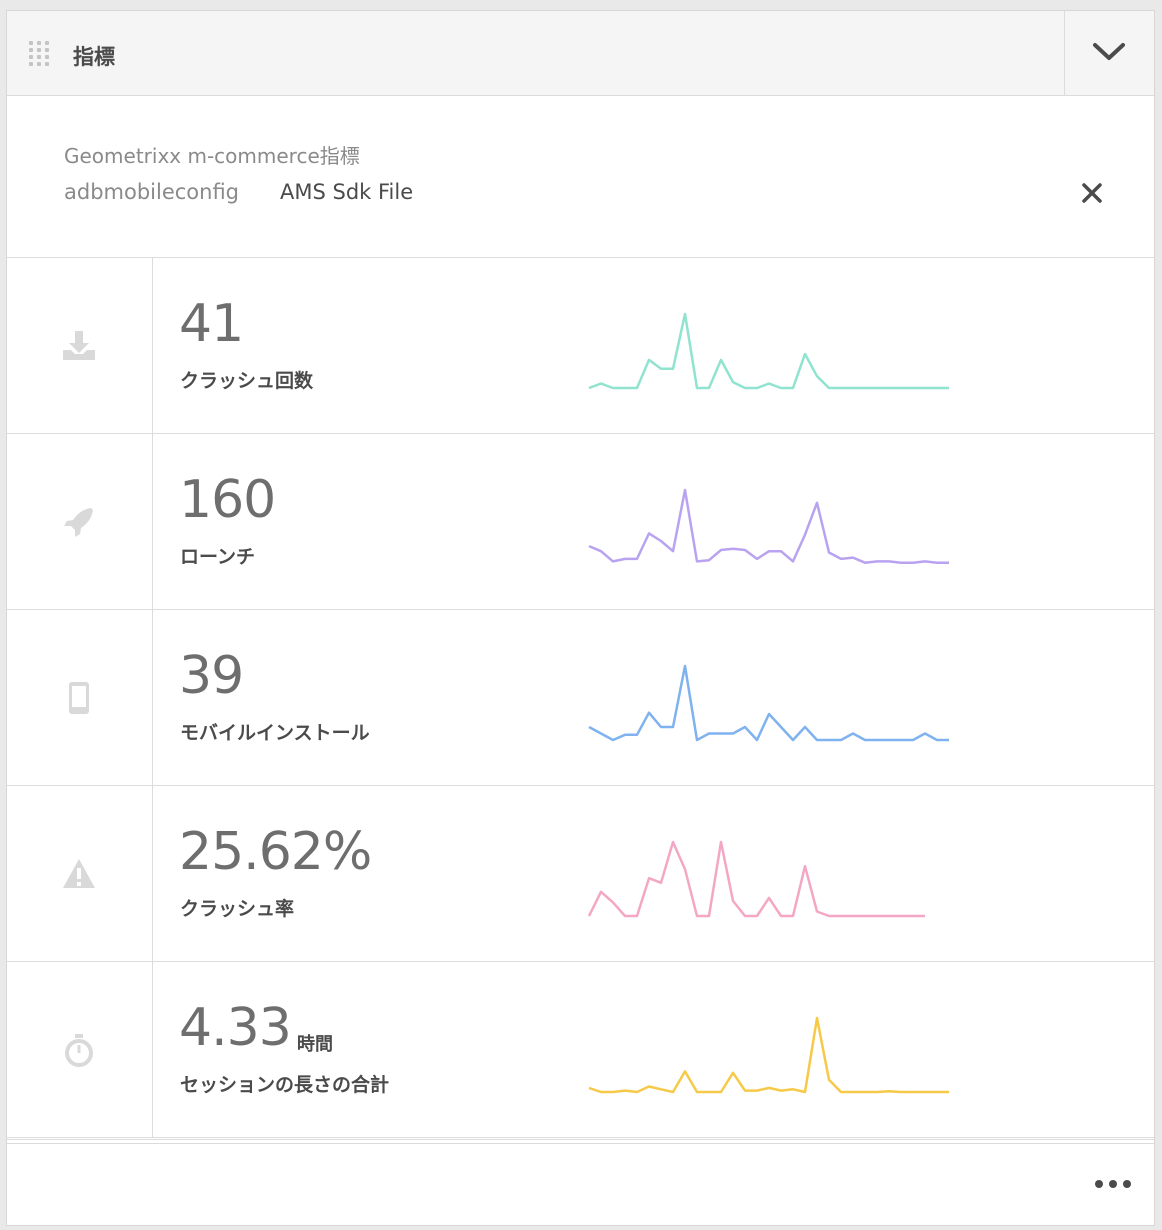  Describe the element at coordinates (580, 53) in the screenshot. I see `card-header: 指標` at that location.